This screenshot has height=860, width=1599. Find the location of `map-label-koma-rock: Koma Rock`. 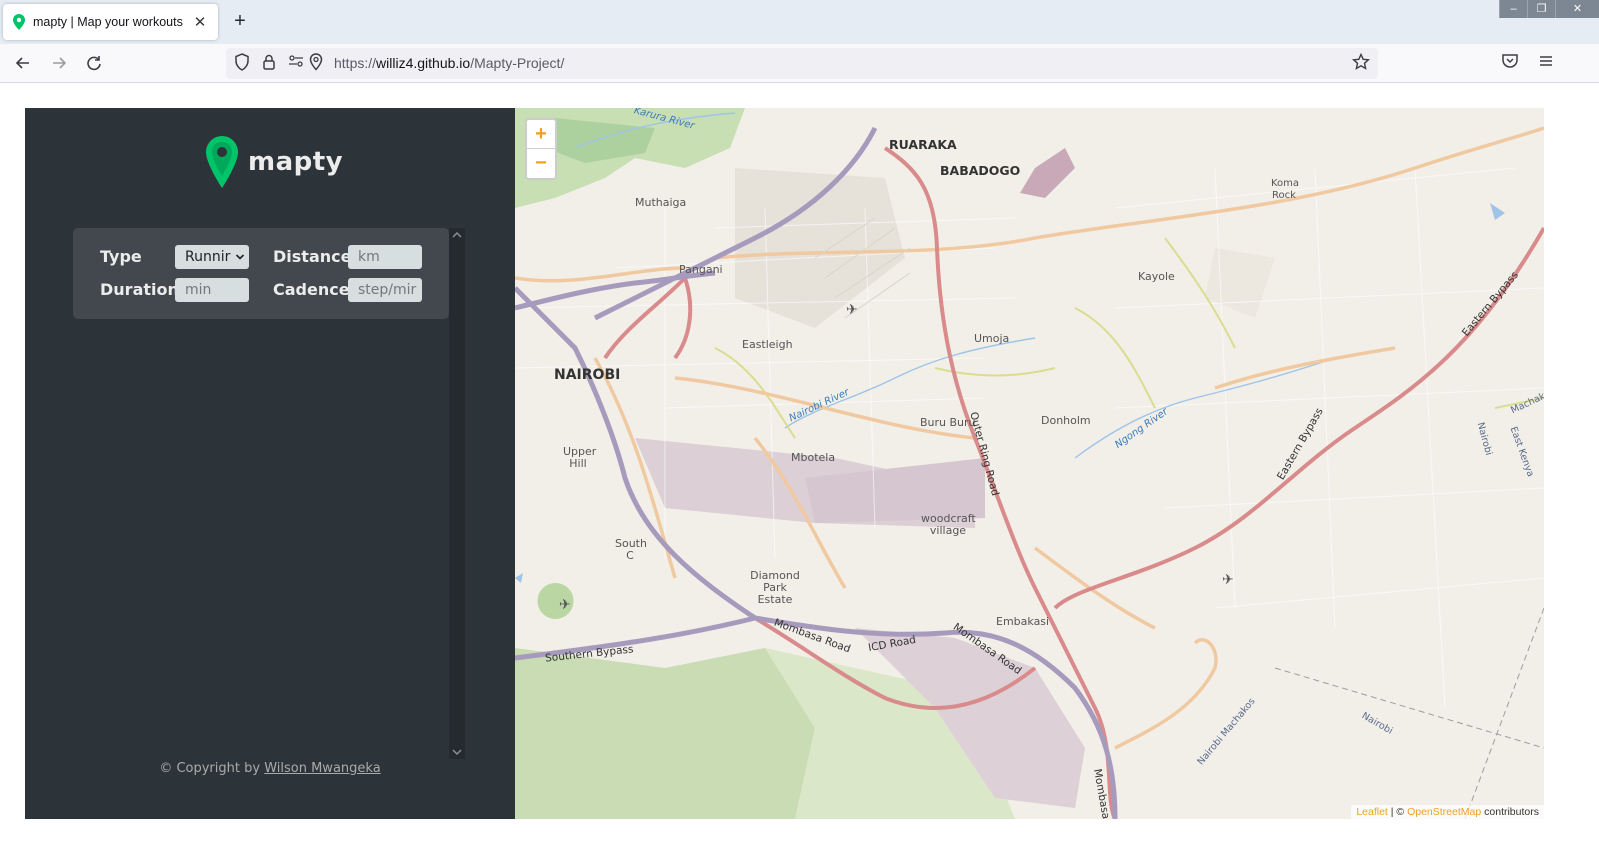

map-label-koma-rock: Koma Rock is located at coordinates (1285, 189).